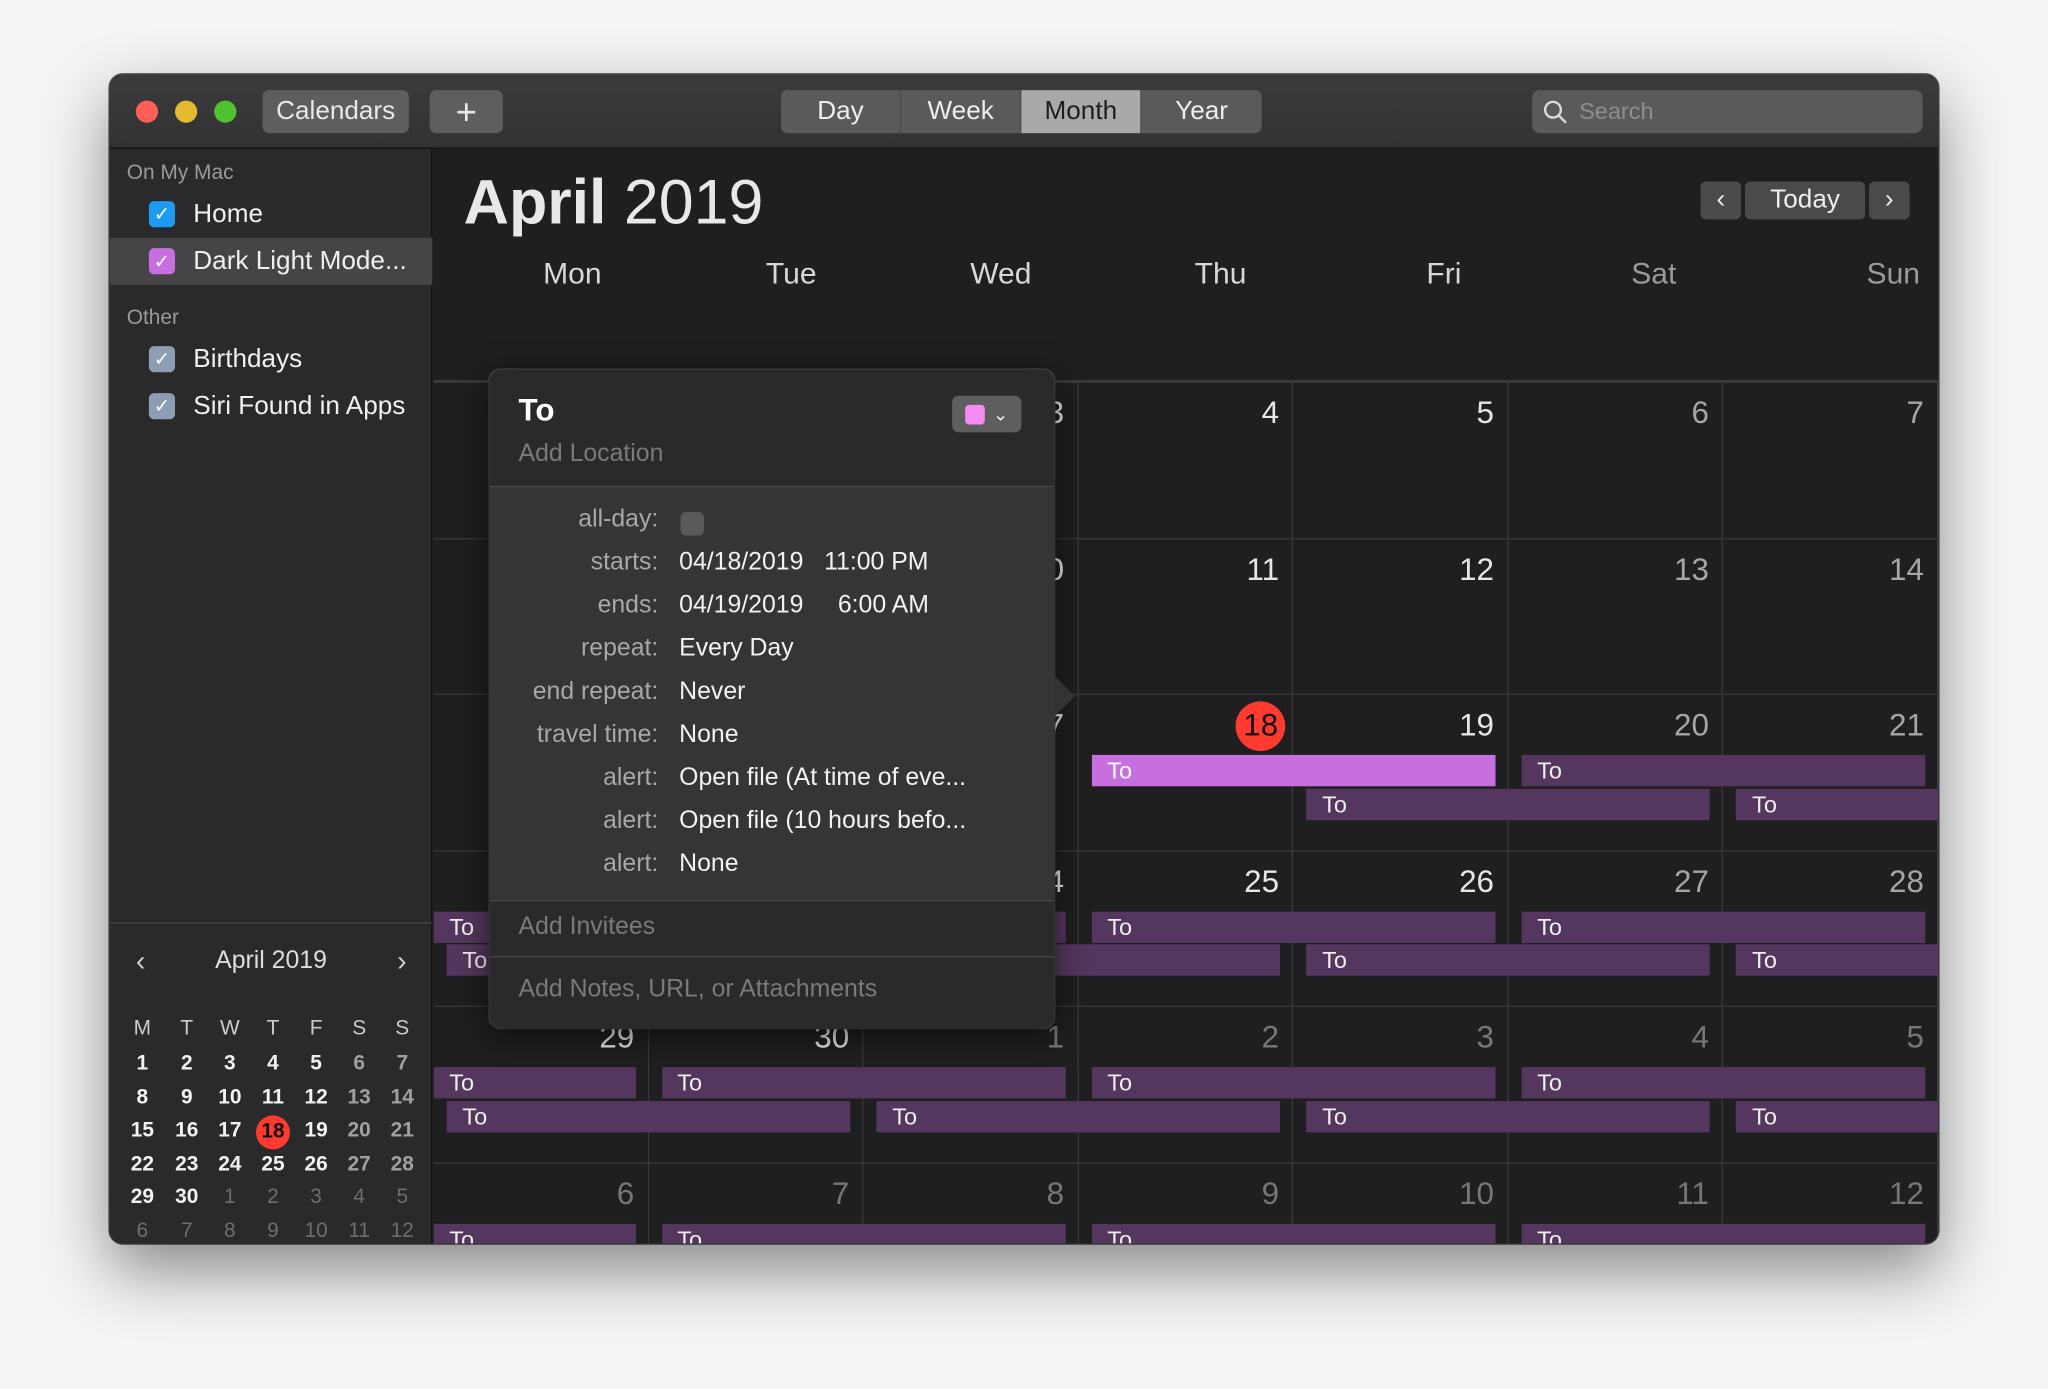 Image resolution: width=2048 pixels, height=1389 pixels. What do you see at coordinates (1401, 460) in the screenshot?
I see `day-cell: 5` at bounding box center [1401, 460].